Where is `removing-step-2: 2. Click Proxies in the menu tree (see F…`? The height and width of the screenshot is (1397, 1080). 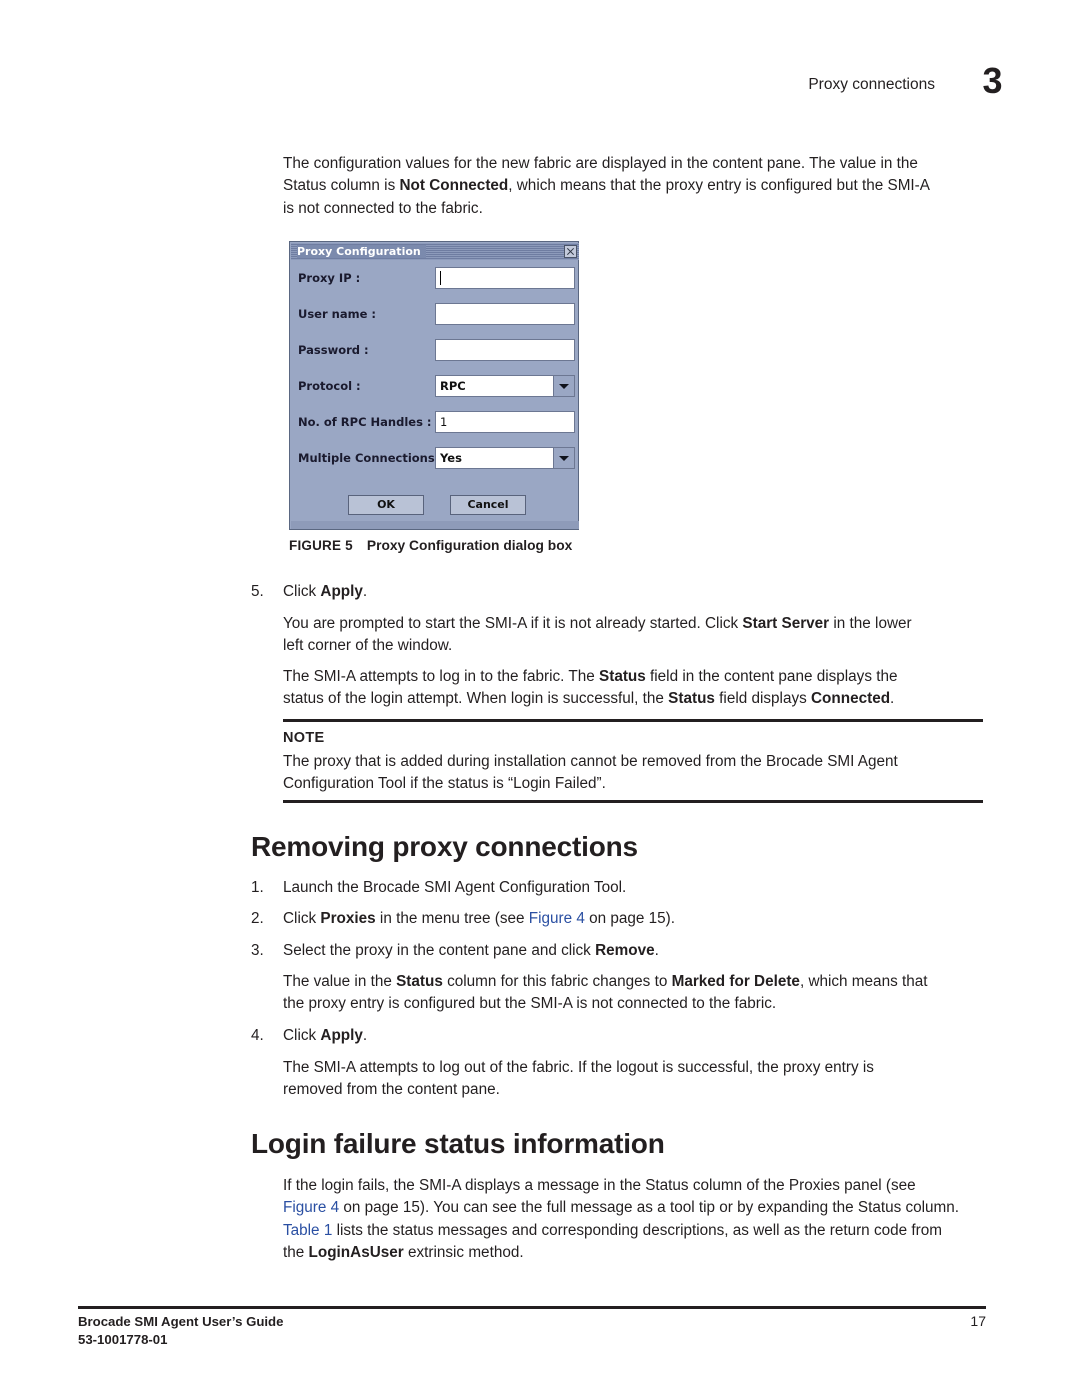 removing-step-2: 2. Click Proxies in the menu tree (see F… is located at coordinates (618, 919).